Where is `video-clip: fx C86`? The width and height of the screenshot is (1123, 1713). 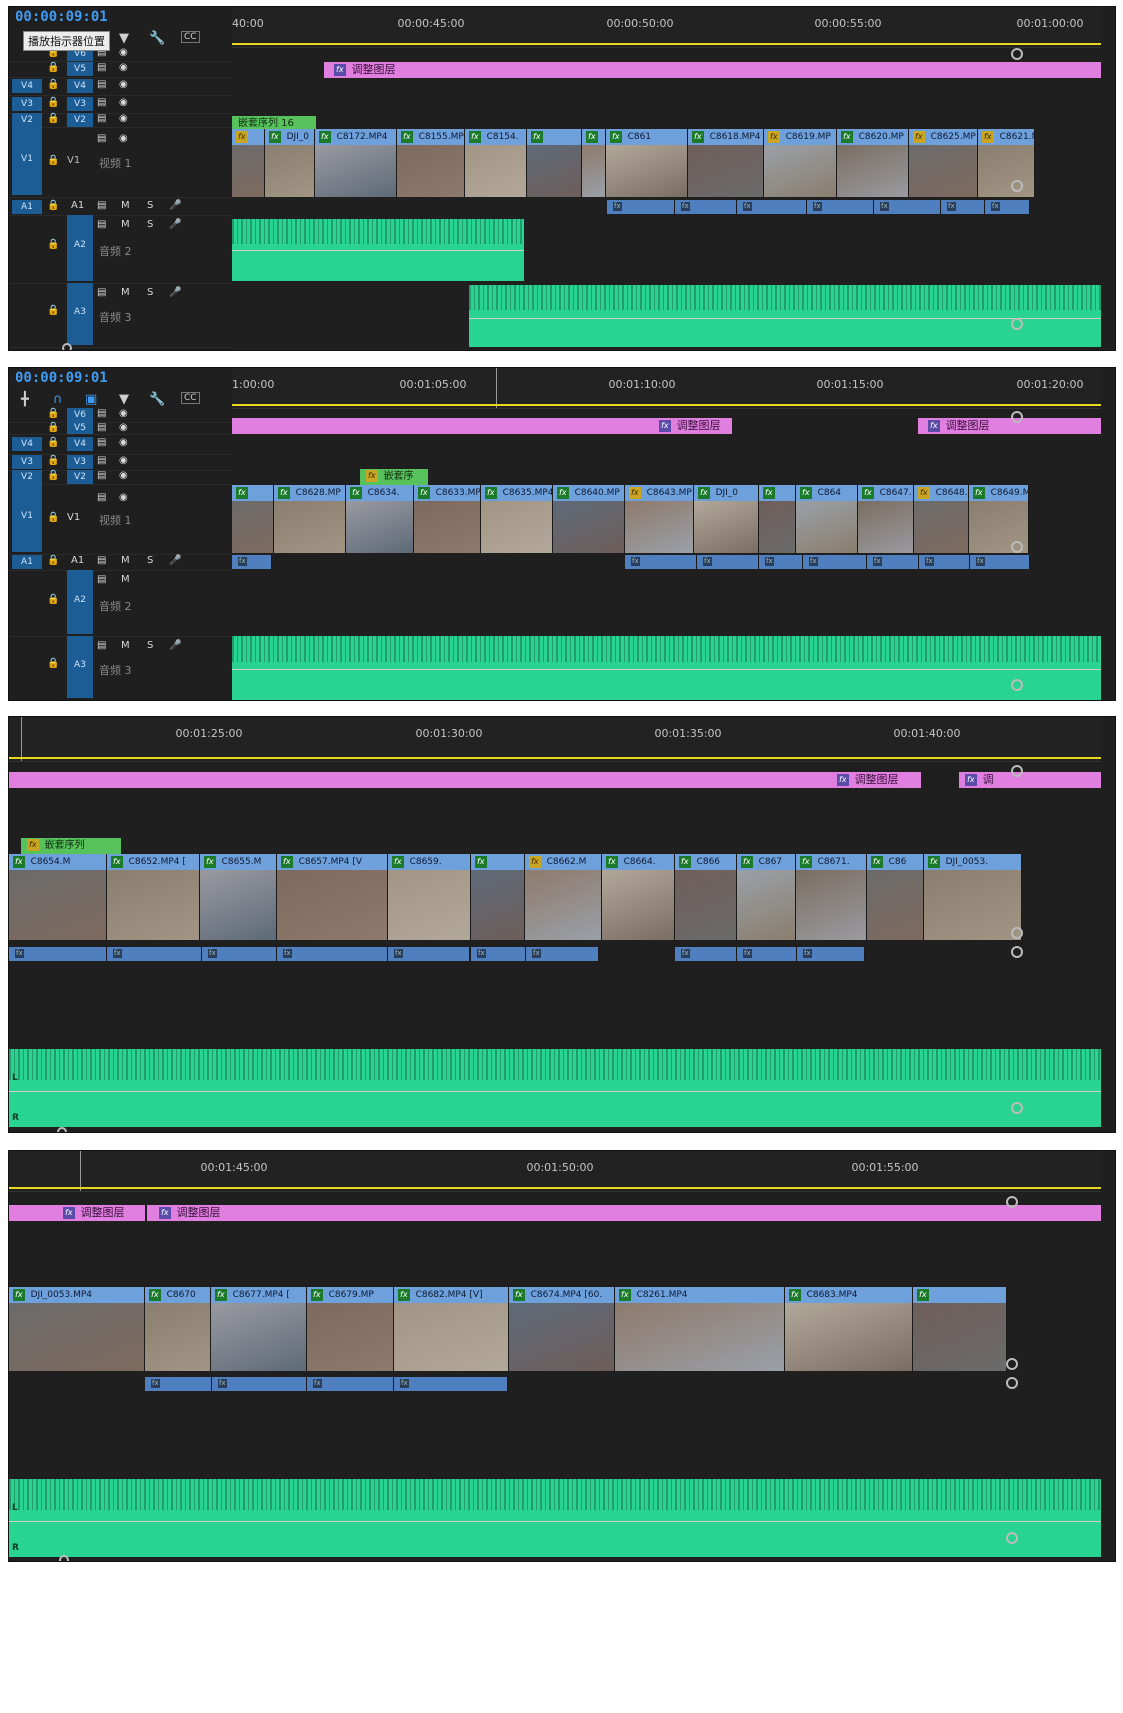 video-clip: fx C86 is located at coordinates (895, 897).